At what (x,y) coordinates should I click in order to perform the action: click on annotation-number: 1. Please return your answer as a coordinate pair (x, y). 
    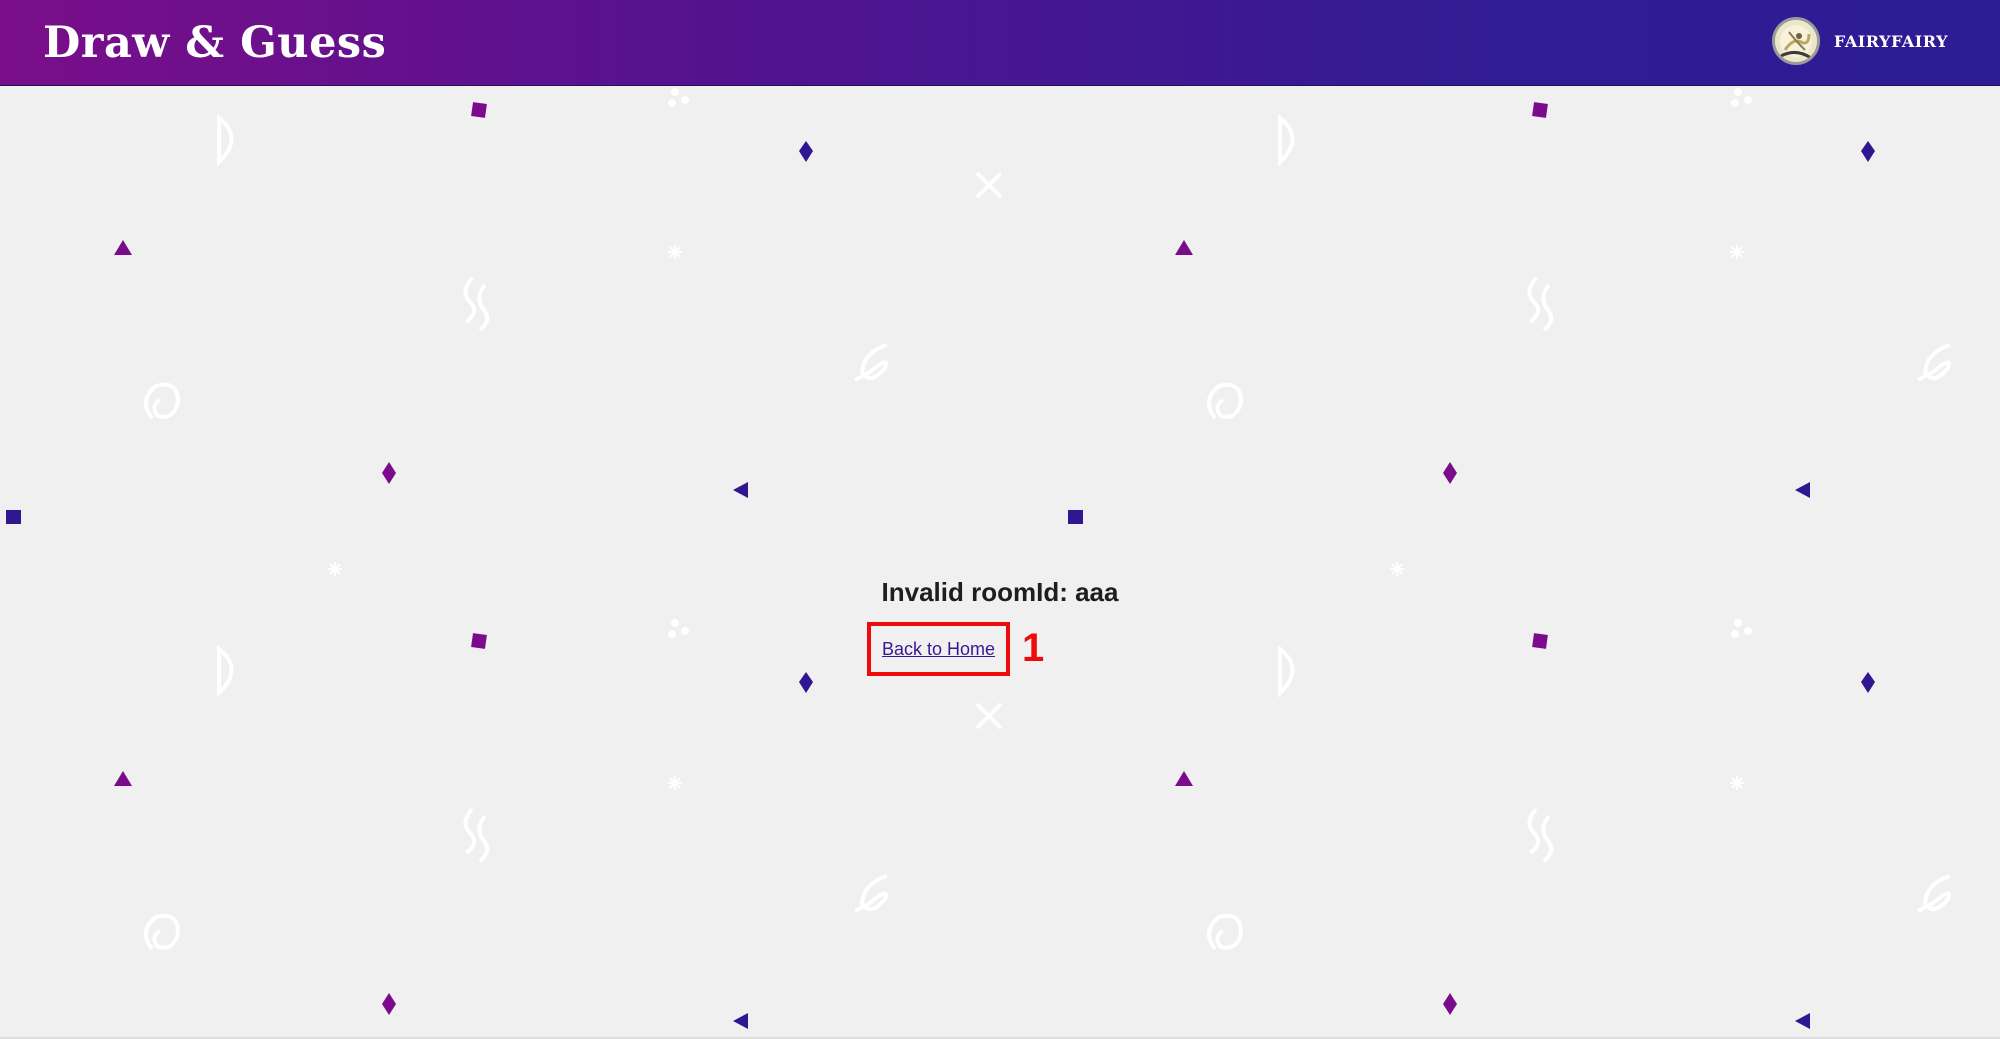
    Looking at the image, I should click on (1033, 648).